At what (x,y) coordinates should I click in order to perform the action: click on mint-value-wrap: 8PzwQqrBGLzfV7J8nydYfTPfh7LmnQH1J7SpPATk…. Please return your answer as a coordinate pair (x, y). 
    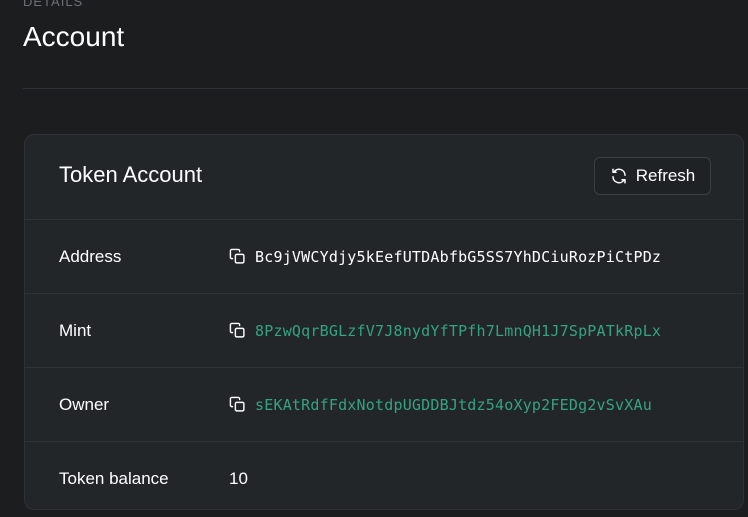
    Looking at the image, I should click on (445, 331).